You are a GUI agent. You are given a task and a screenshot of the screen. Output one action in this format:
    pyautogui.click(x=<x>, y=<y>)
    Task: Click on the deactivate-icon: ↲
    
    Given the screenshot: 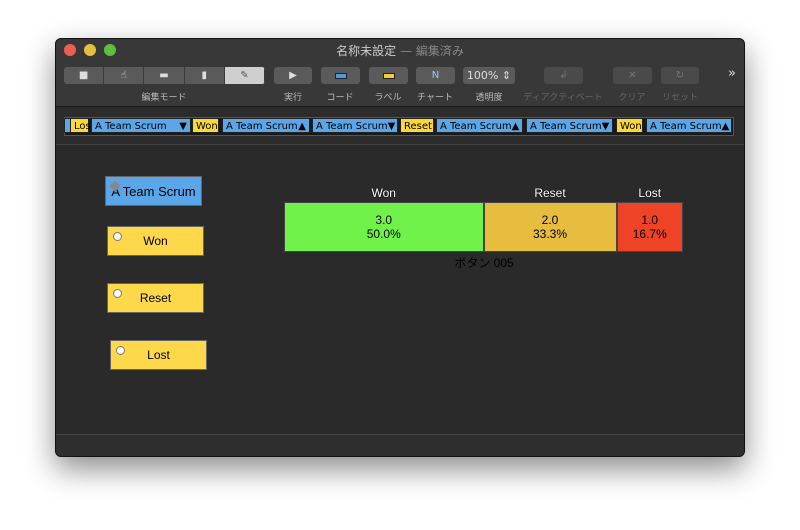 What is the action you would take?
    pyautogui.click(x=563, y=75)
    